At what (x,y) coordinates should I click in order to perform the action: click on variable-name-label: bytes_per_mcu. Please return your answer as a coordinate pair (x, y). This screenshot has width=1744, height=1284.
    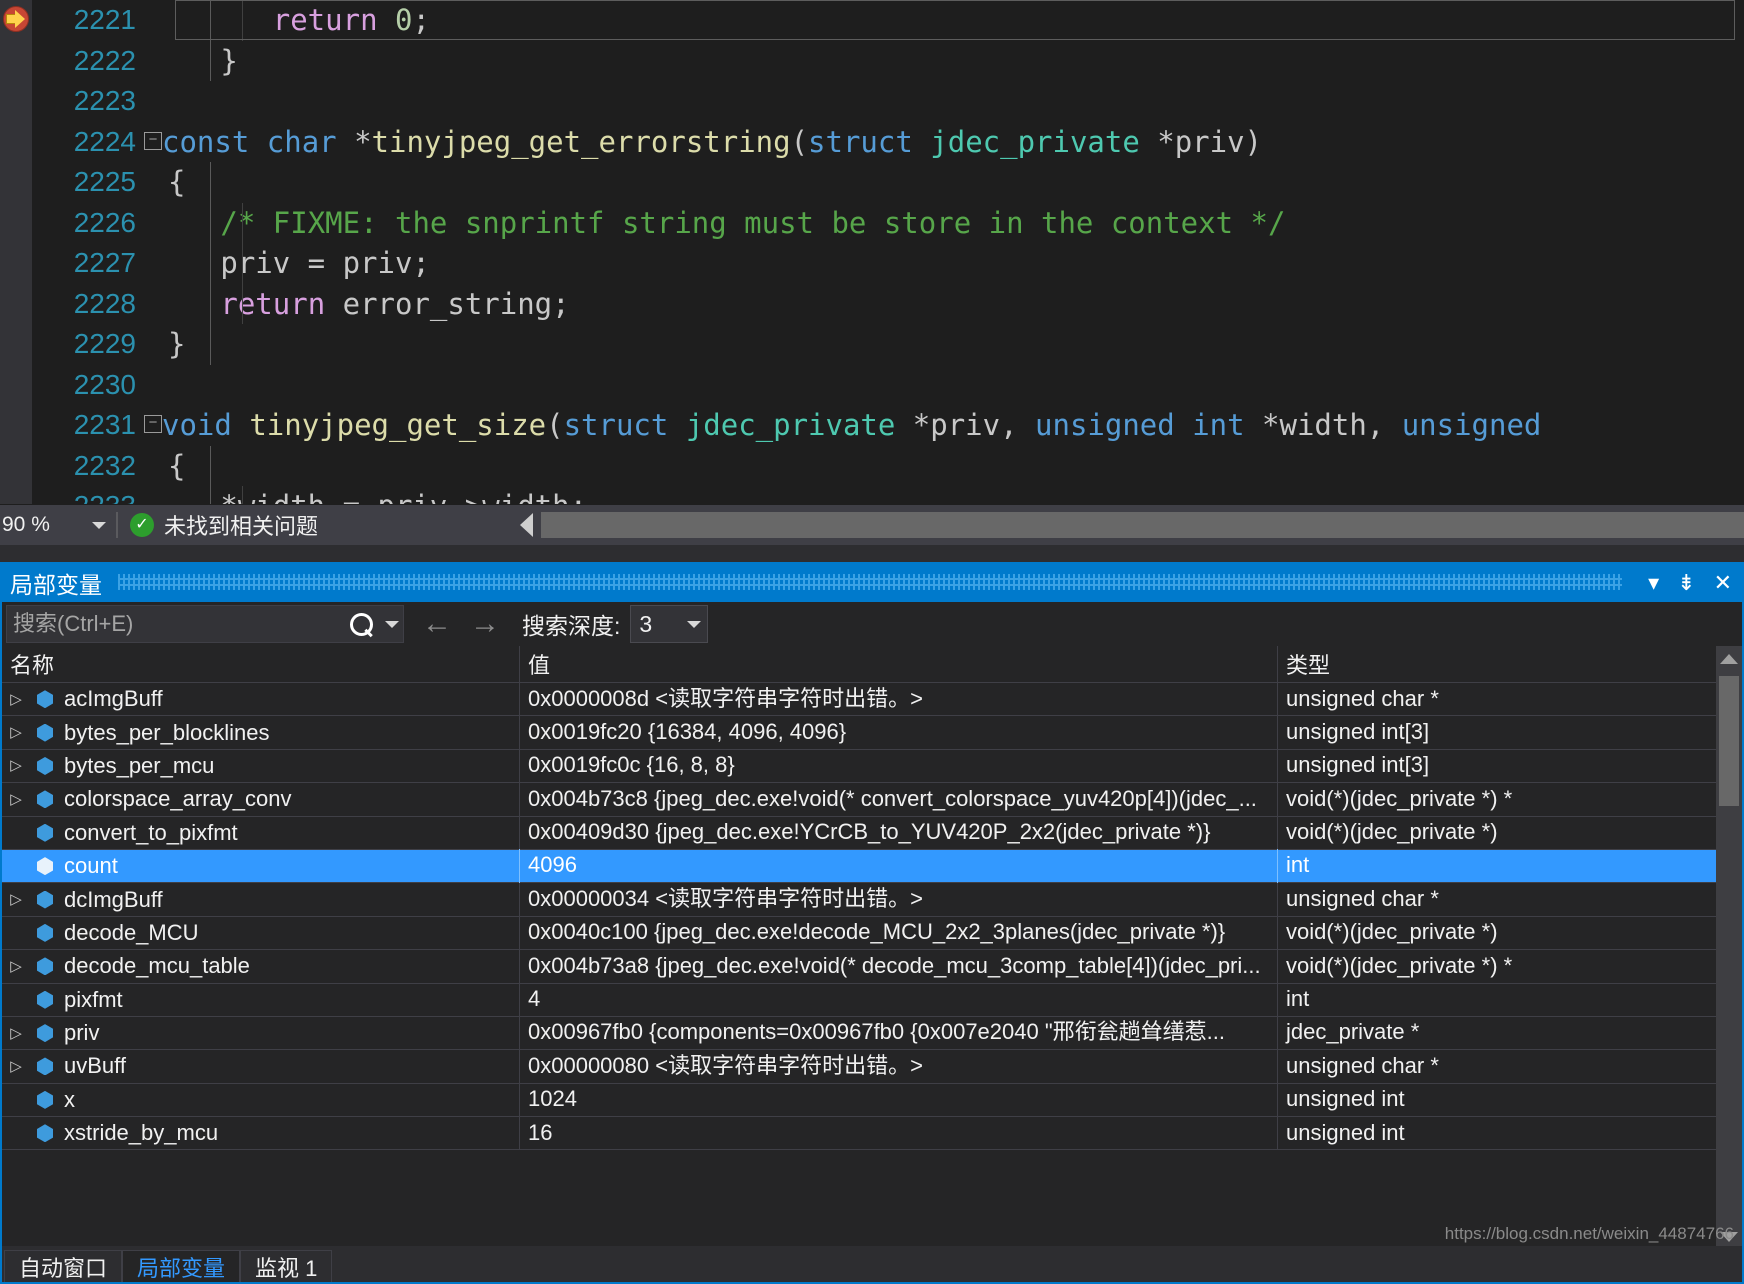
    Looking at the image, I should click on (139, 765).